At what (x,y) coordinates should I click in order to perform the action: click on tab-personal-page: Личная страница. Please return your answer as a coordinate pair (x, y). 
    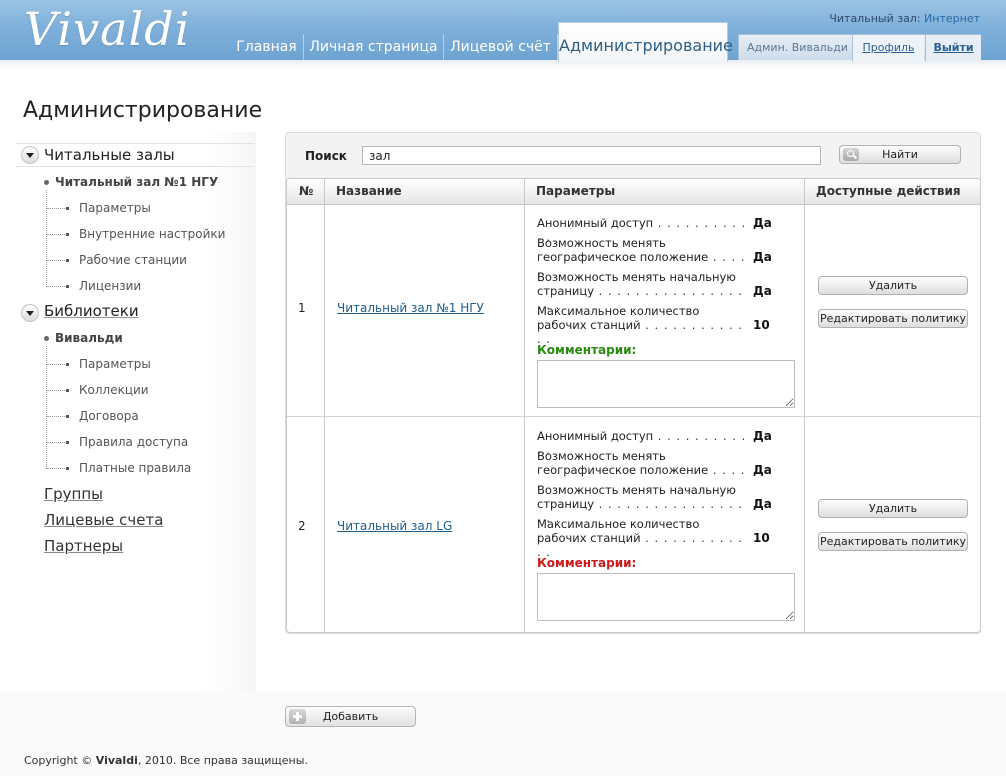
    Looking at the image, I should click on (374, 47).